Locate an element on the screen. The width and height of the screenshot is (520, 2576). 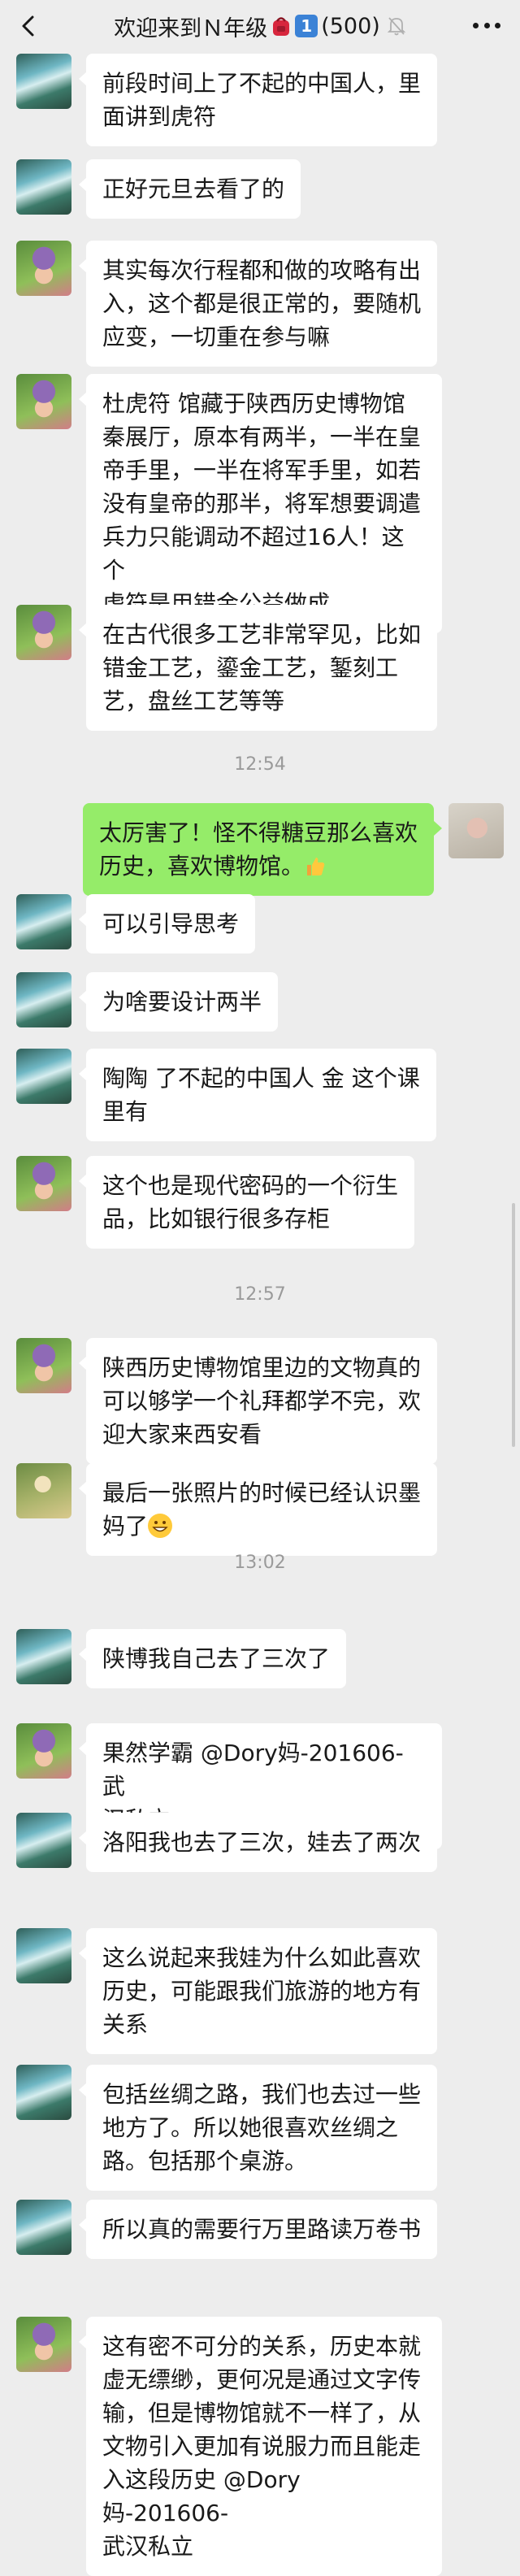
message-text: 前段时间上了不起的中国人，里 面讲到虎符 is located at coordinates (262, 100).